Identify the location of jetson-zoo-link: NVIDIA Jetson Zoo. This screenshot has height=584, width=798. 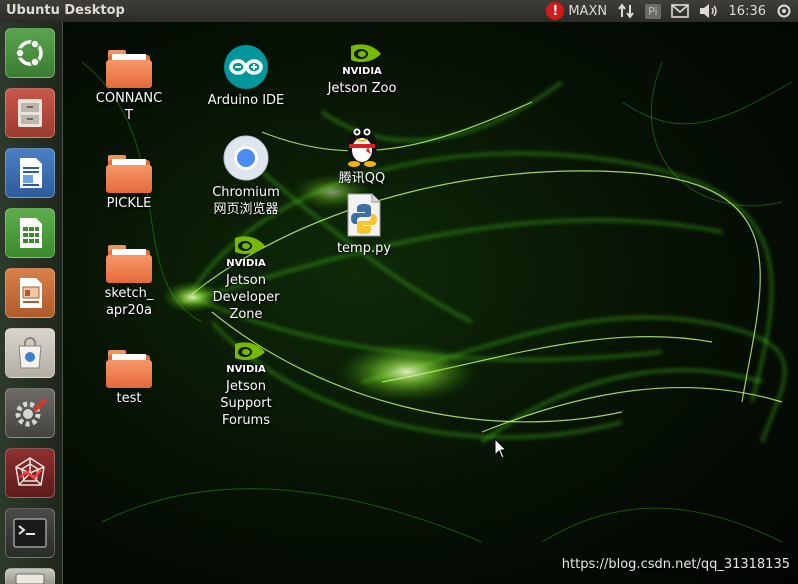
(362, 68).